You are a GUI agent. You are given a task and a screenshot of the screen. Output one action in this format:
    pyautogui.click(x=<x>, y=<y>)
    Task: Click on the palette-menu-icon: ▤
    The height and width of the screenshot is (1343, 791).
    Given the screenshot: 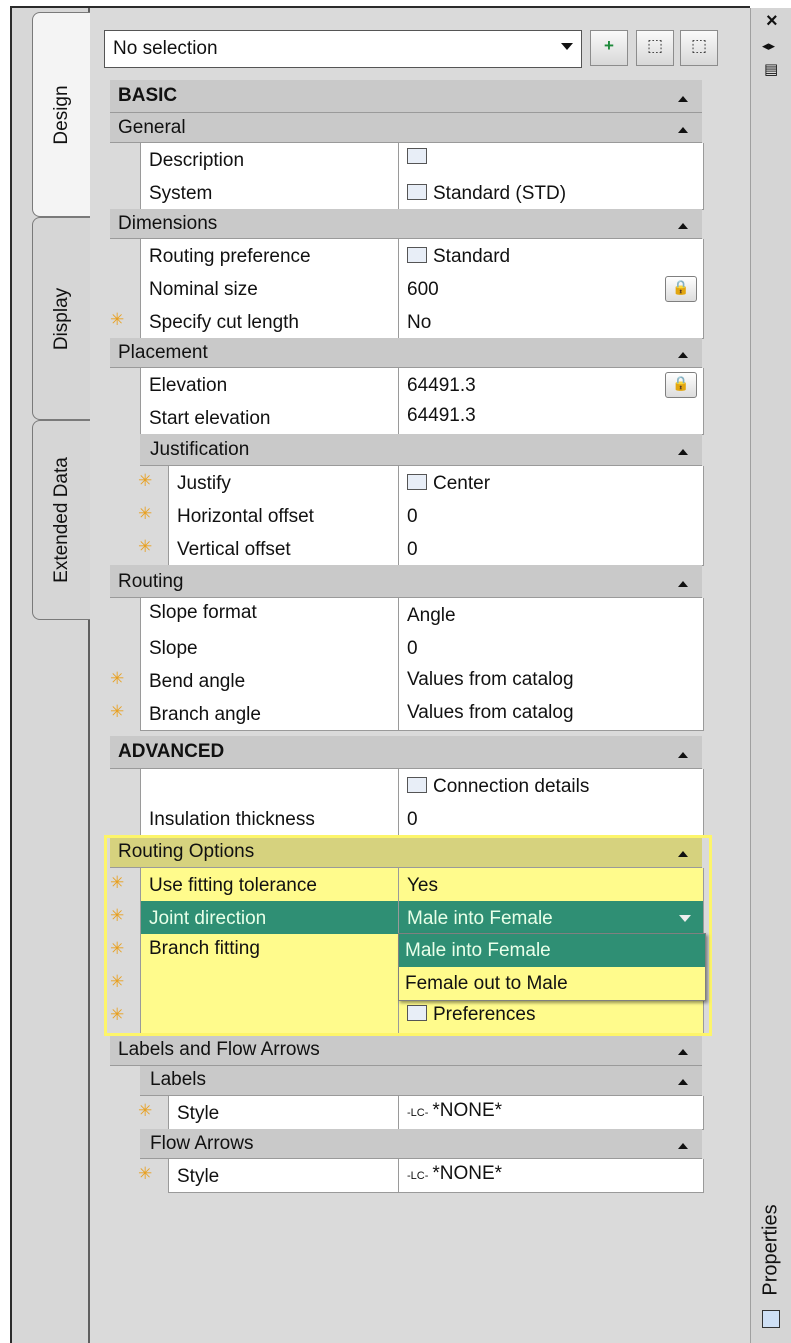 What is the action you would take?
    pyautogui.click(x=771, y=69)
    